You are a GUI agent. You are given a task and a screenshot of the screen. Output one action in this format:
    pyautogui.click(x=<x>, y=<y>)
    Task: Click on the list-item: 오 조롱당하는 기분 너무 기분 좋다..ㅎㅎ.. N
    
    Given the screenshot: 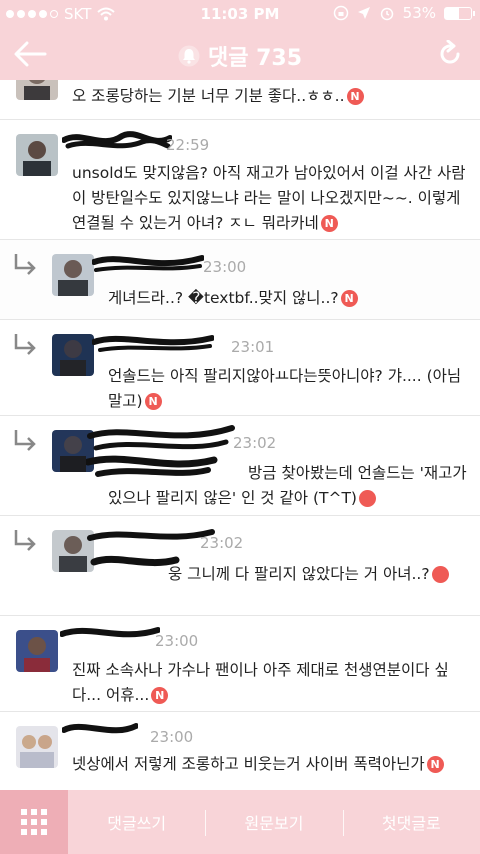 What is the action you would take?
    pyautogui.click(x=240, y=100)
    